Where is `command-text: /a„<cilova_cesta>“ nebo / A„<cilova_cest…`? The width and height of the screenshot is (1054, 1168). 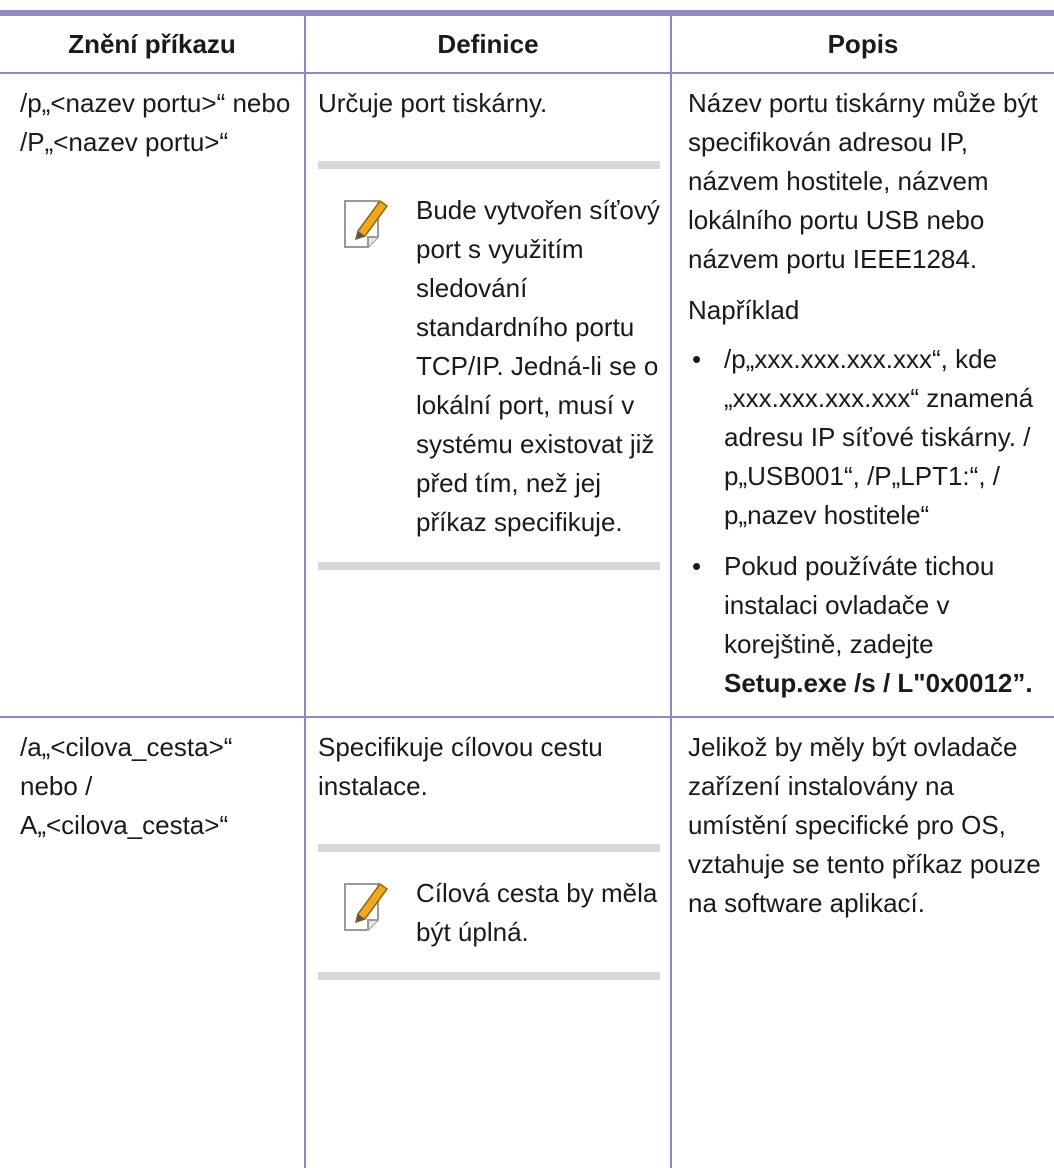 command-text: /a„<cilova_cesta>“ nebo / A„<cilova_cest… is located at coordinates (126, 786).